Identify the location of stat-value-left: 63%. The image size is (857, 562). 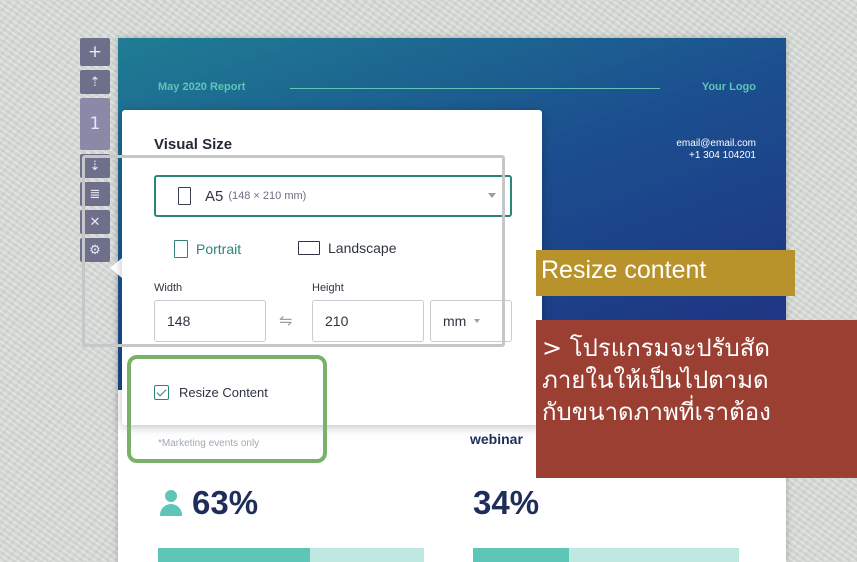
(208, 503).